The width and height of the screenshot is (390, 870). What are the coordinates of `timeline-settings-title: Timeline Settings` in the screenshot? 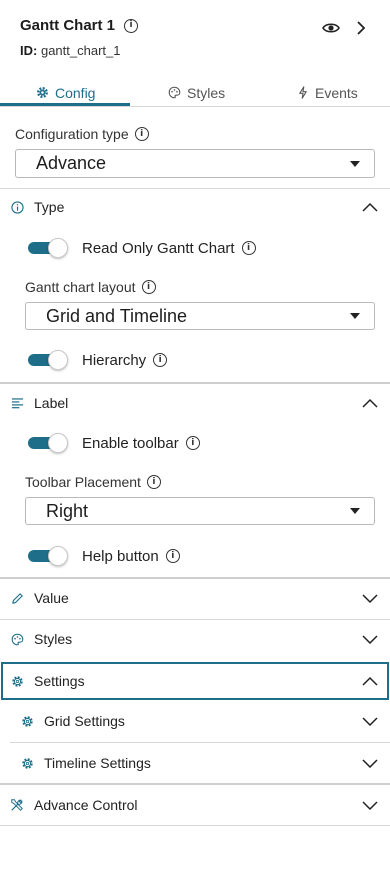 It's located at (97, 763).